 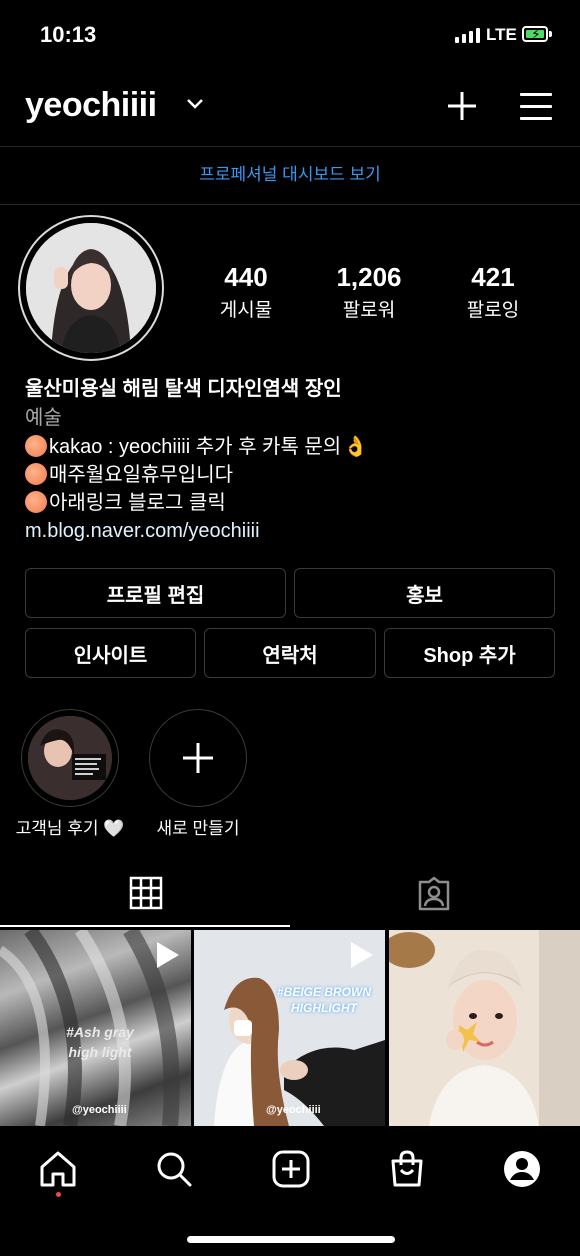 What do you see at coordinates (291, 1239) in the screenshot?
I see `home-indicator` at bounding box center [291, 1239].